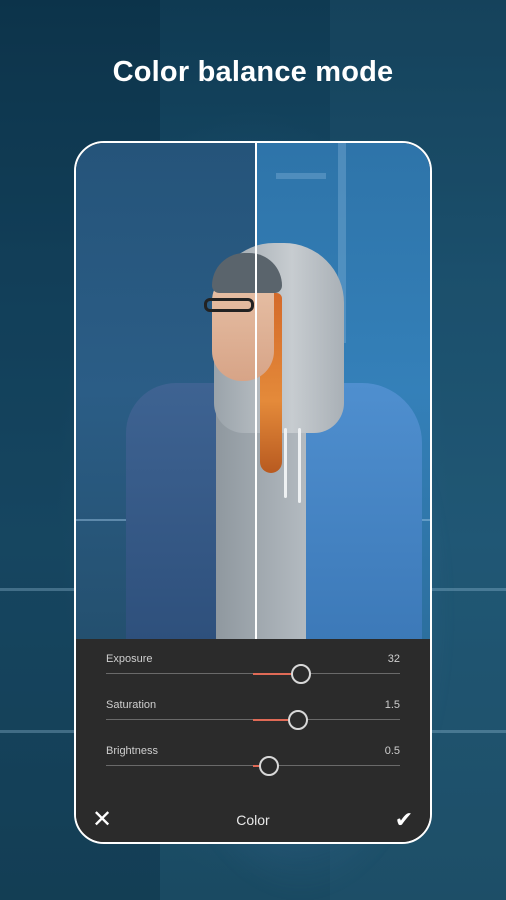 Image resolution: width=506 pixels, height=900 pixels. What do you see at coordinates (404, 820) in the screenshot?
I see `checkmark-icon: ✔` at bounding box center [404, 820].